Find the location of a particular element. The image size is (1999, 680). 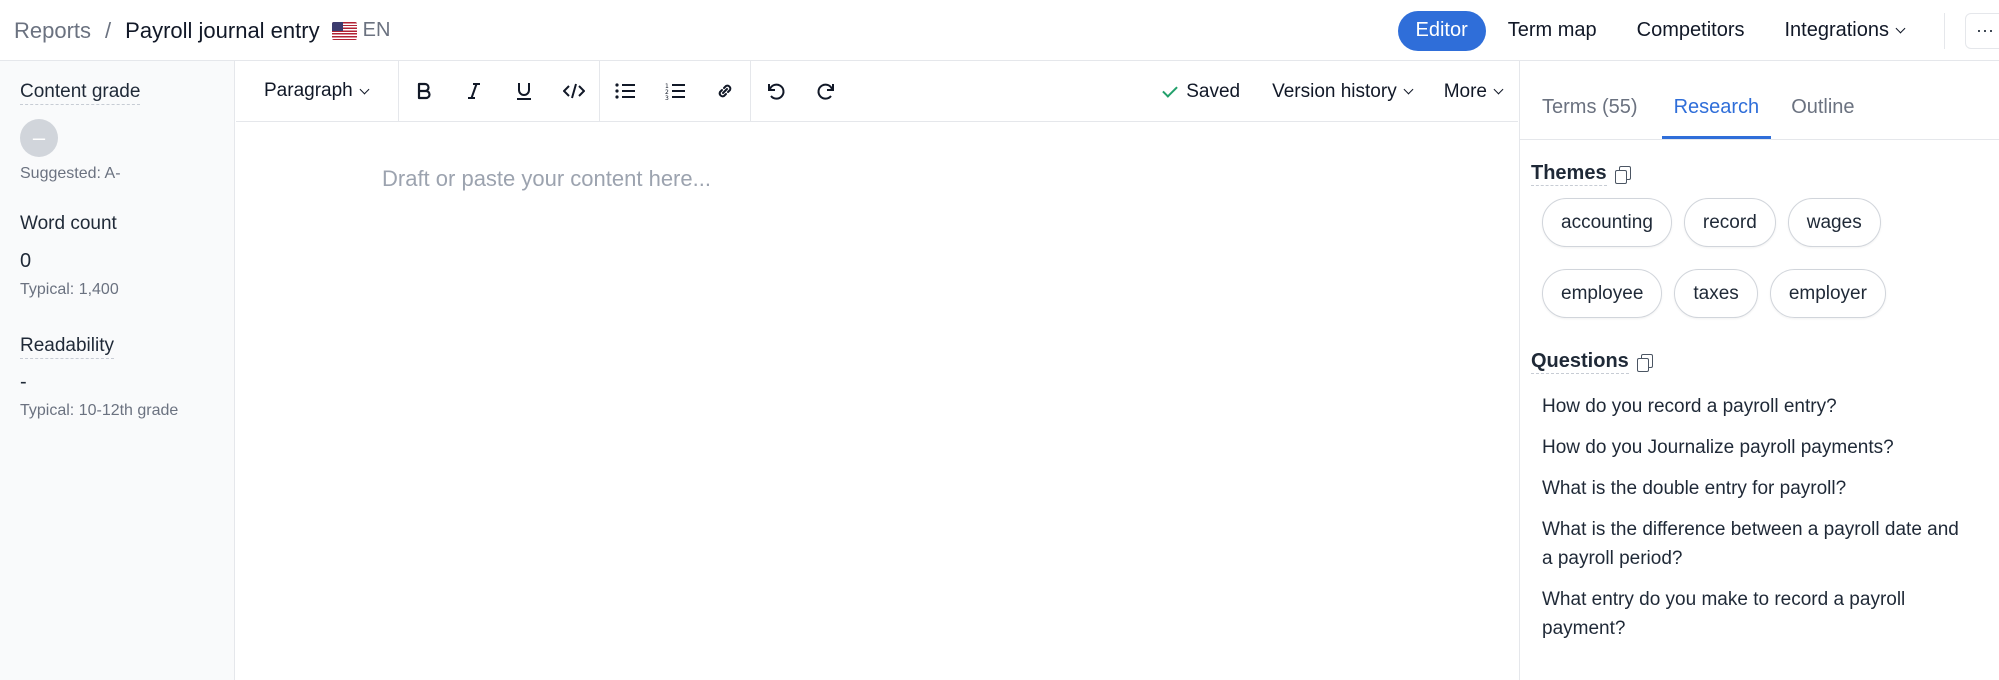

editor-tab-button: Editor is located at coordinates (1441, 30).